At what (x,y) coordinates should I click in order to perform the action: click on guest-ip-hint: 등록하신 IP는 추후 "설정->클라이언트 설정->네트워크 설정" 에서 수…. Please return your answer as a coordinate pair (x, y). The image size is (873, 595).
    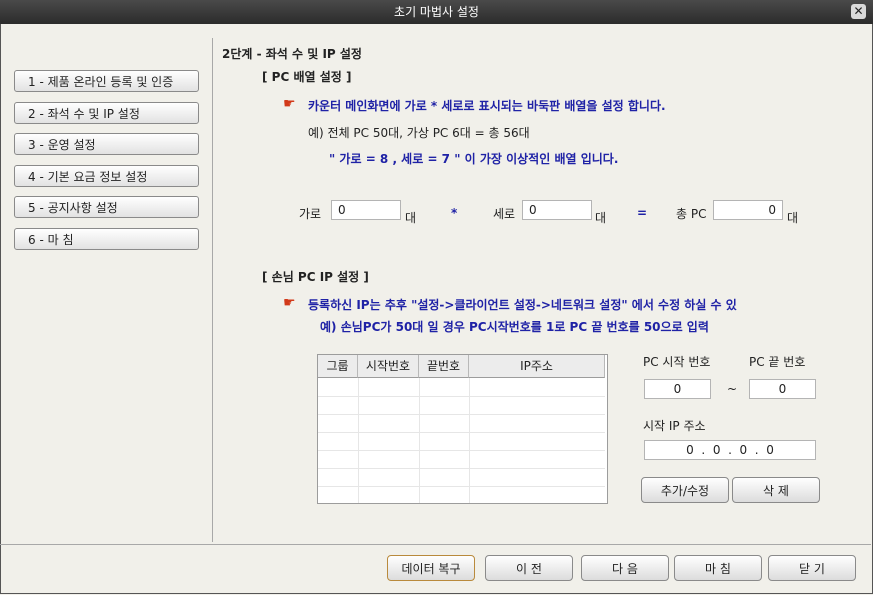
    Looking at the image, I should click on (522, 305).